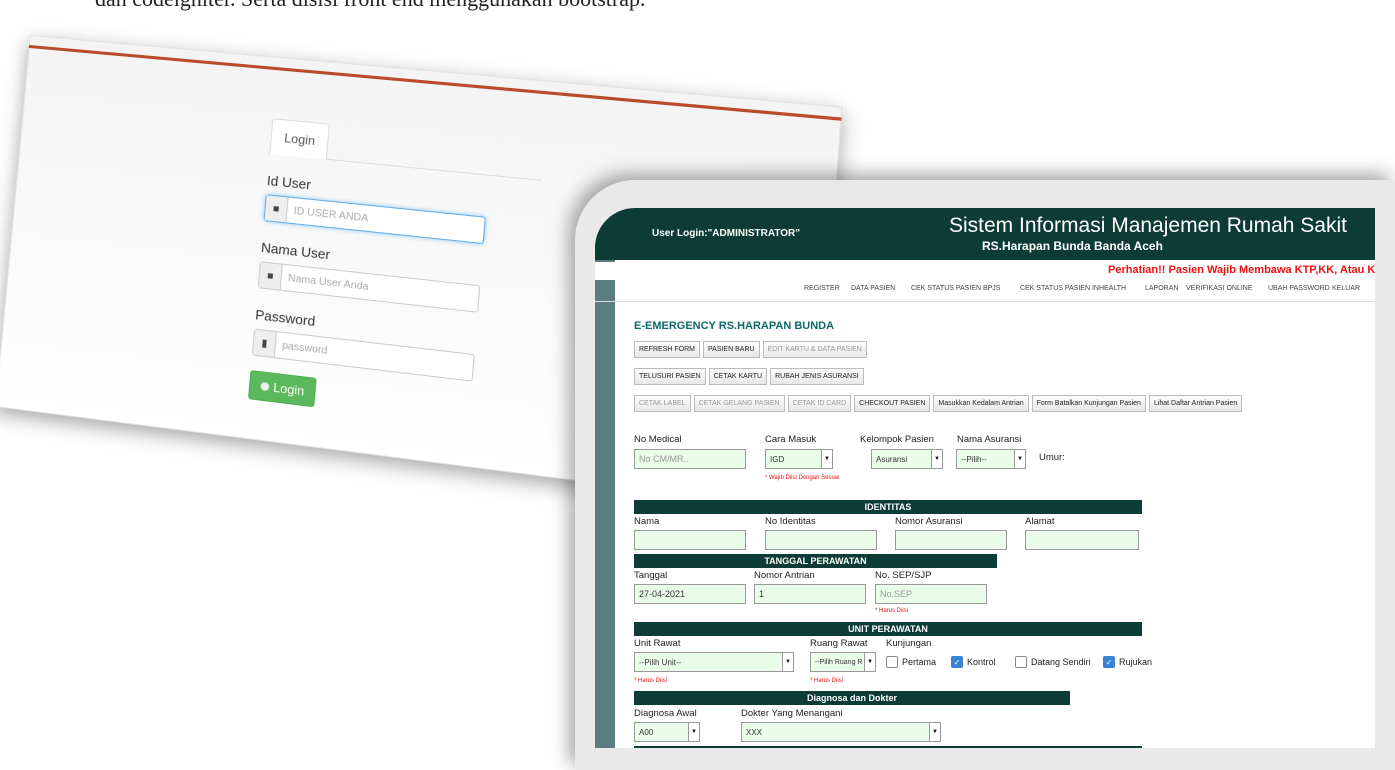  What do you see at coordinates (667, 732) in the screenshot?
I see `diagnosa-awal-select: A00 ▼` at bounding box center [667, 732].